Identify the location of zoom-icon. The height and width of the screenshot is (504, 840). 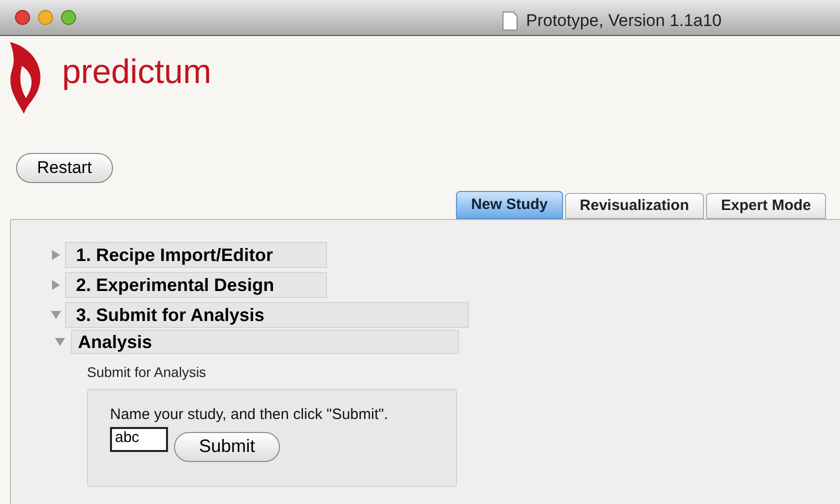
(68, 17).